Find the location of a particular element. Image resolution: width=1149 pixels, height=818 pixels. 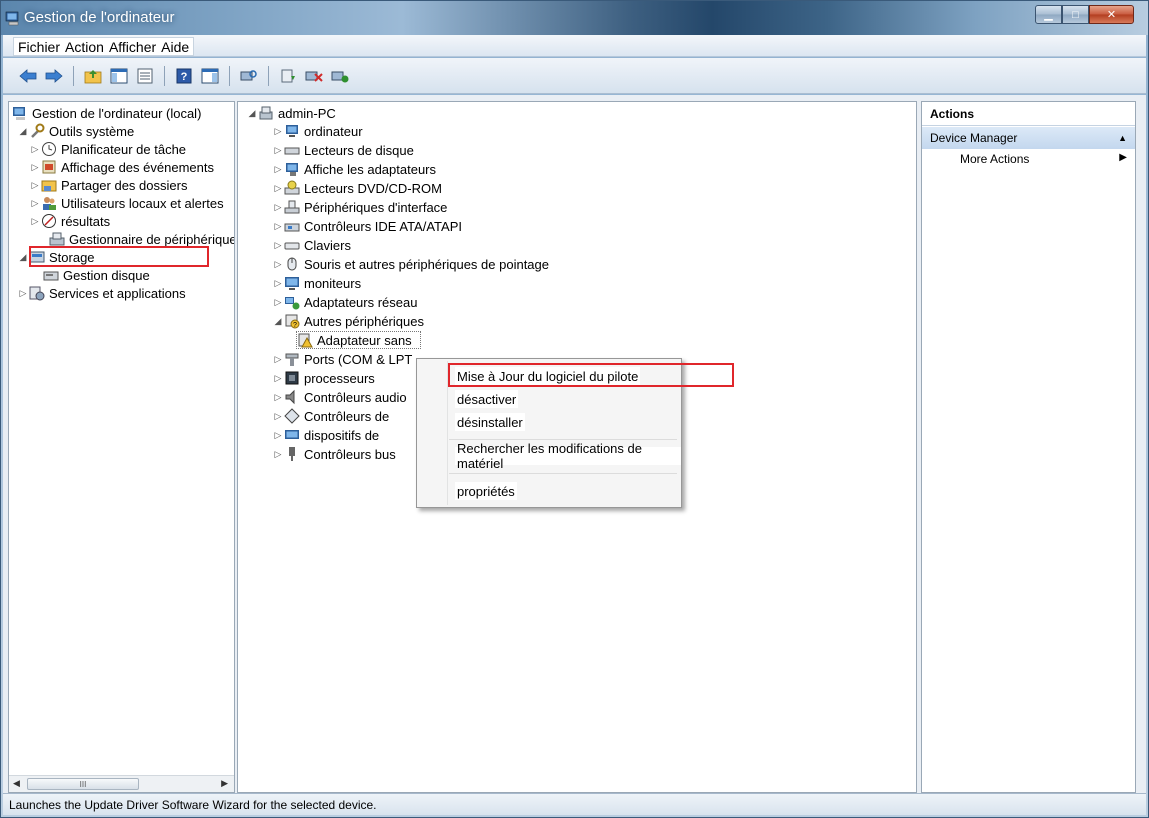

device-root: ◢ admin-PC is located at coordinates (291, 113).